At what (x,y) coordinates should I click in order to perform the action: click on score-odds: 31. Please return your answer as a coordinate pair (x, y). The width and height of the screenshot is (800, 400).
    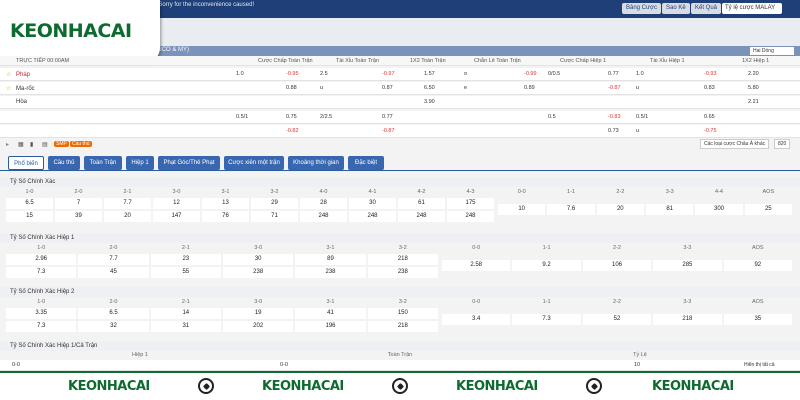
    Looking at the image, I should click on (185, 326).